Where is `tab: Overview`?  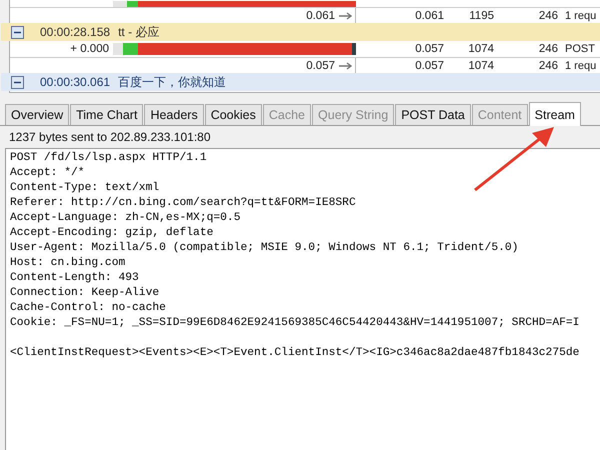 tab: Overview is located at coordinates (37, 114).